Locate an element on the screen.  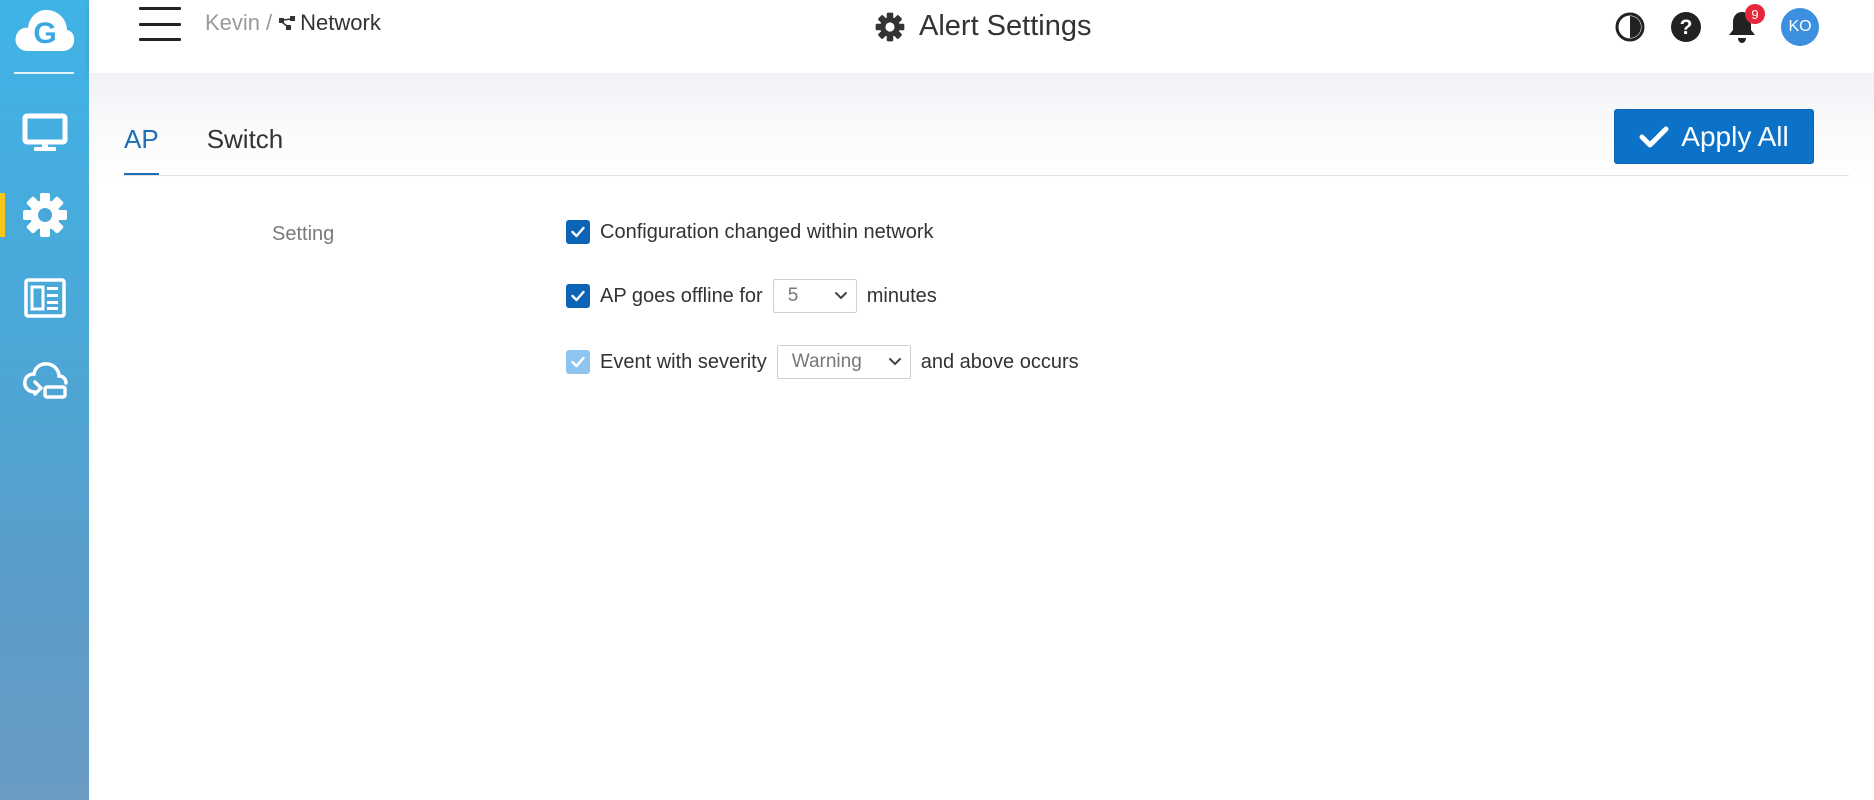
breadcrumb-user: Kevin is located at coordinates (232, 23).